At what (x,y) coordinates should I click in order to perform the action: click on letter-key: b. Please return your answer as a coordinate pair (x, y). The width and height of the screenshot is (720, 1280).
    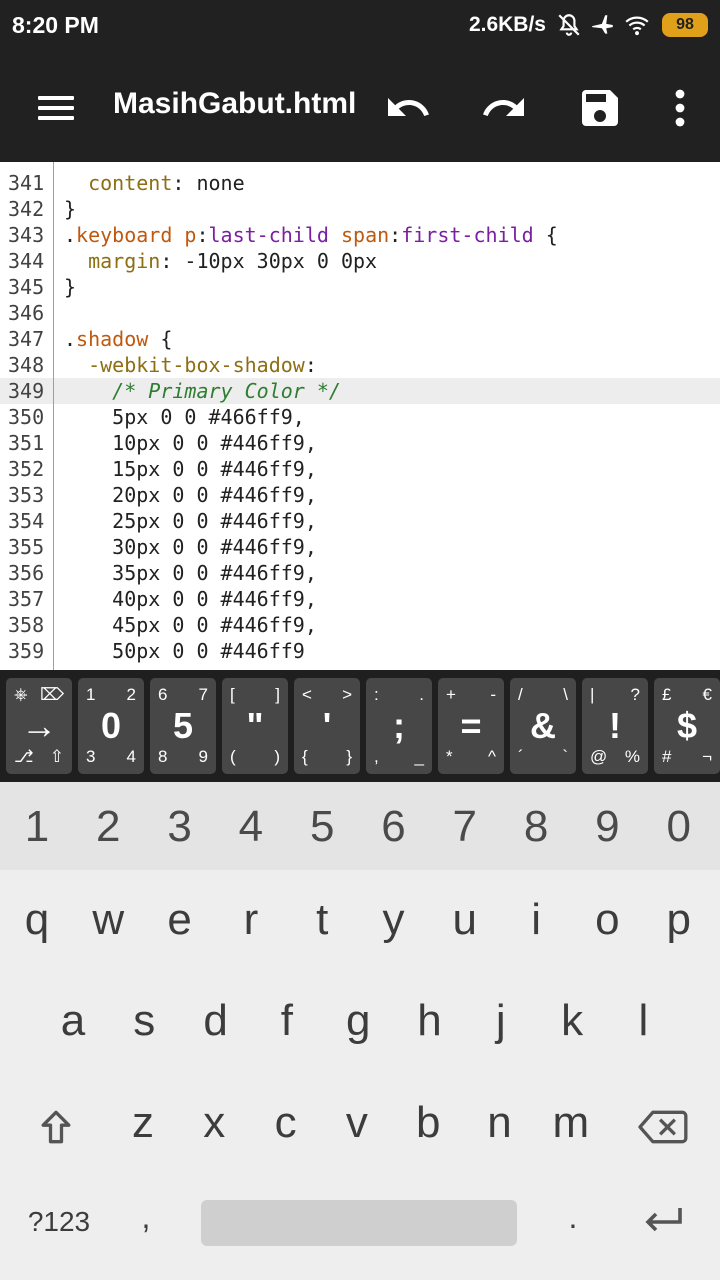
    Looking at the image, I should click on (428, 1123).